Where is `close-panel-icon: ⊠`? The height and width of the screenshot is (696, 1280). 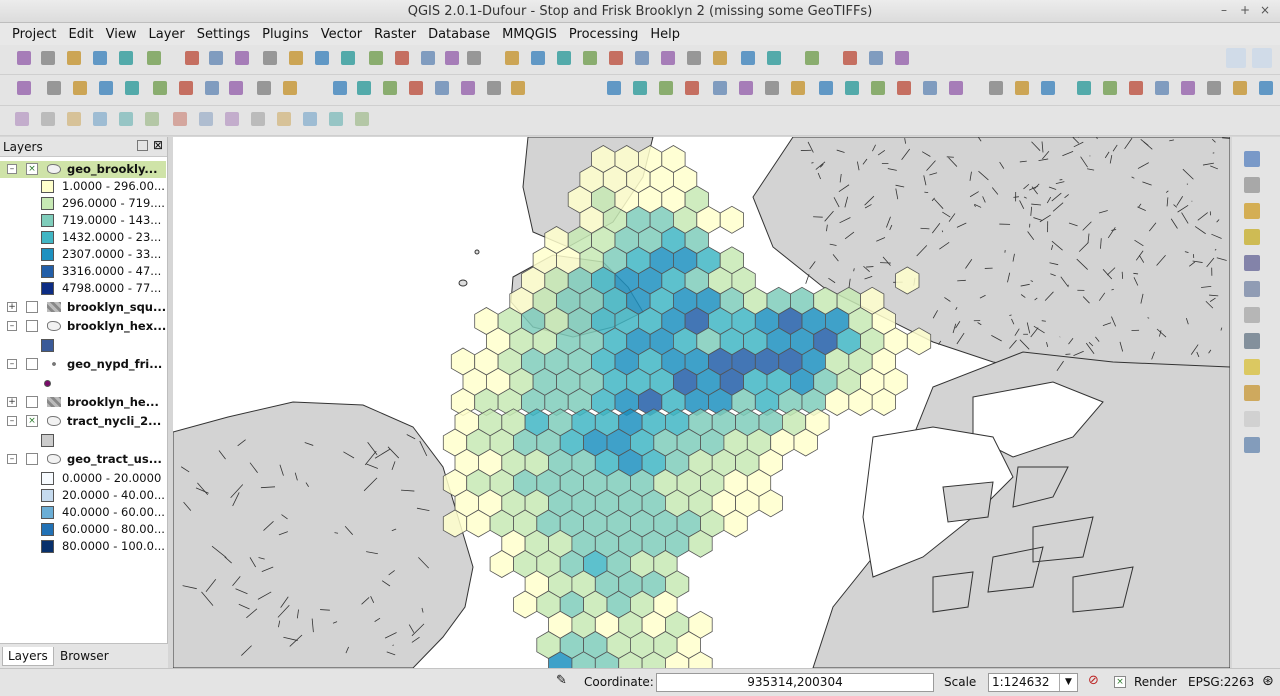
close-panel-icon: ⊠ is located at coordinates (158, 145).